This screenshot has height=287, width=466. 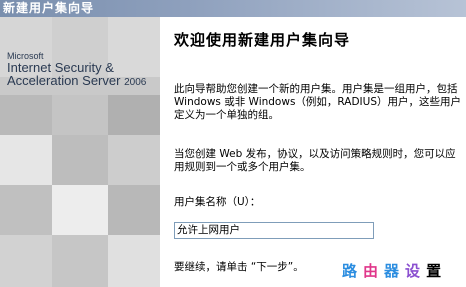 What do you see at coordinates (437, 271) in the screenshot?
I see `watermark-char: 置` at bounding box center [437, 271].